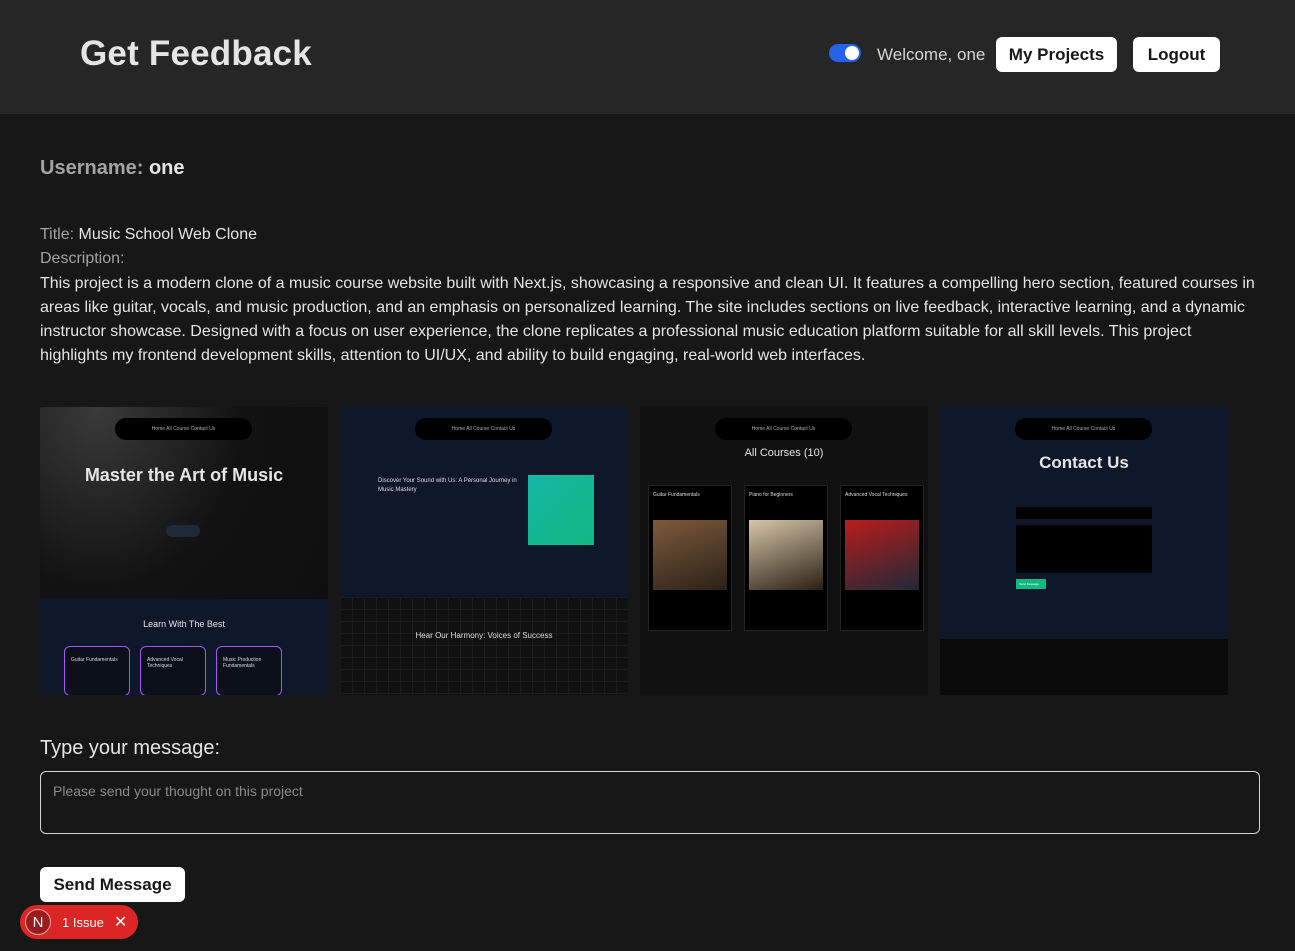 This screenshot has width=1295, height=951. Describe the element at coordinates (650, 802) in the screenshot. I see `message-textarea` at that location.